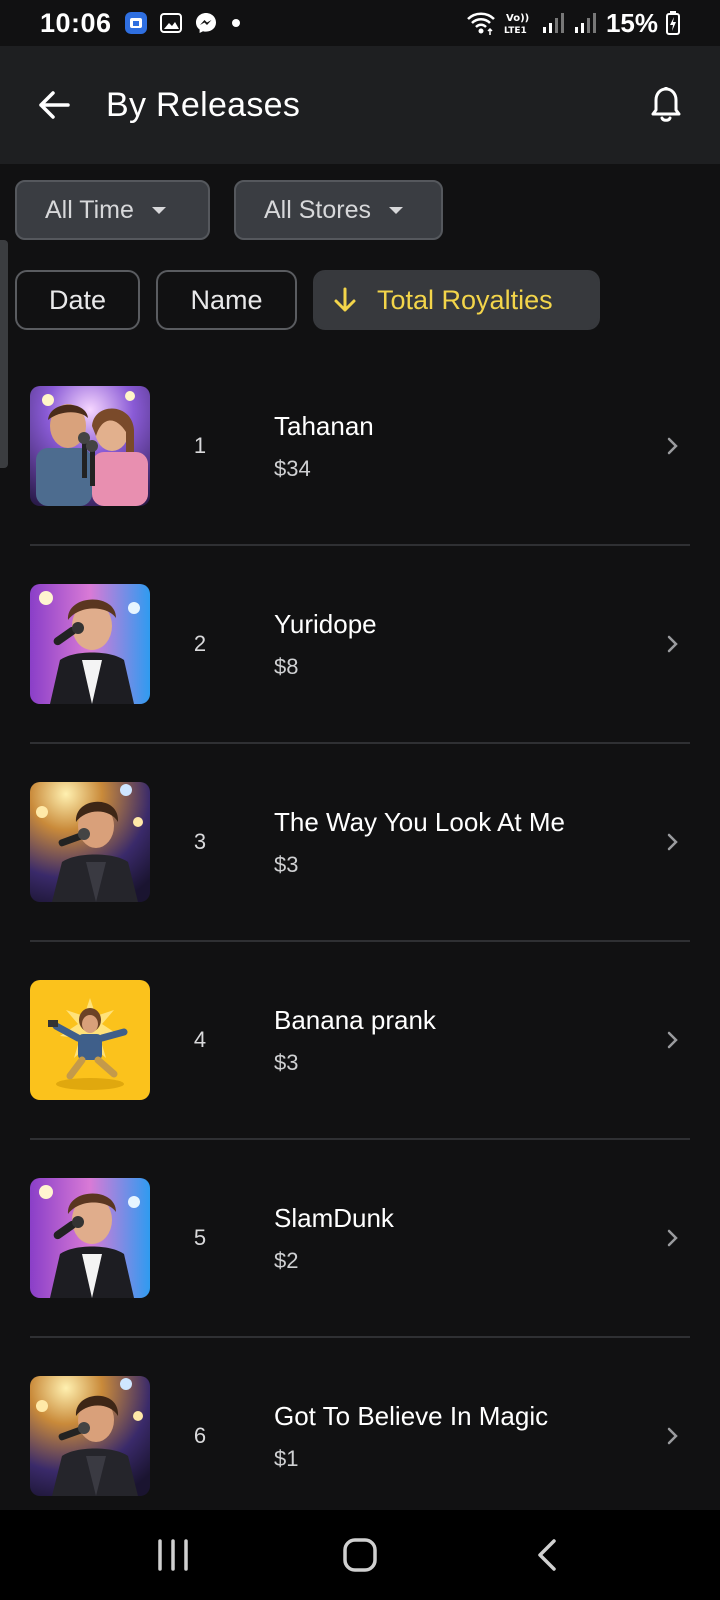 Image resolution: width=720 pixels, height=1600 pixels. I want to click on system-back-button, so click(547, 1555).